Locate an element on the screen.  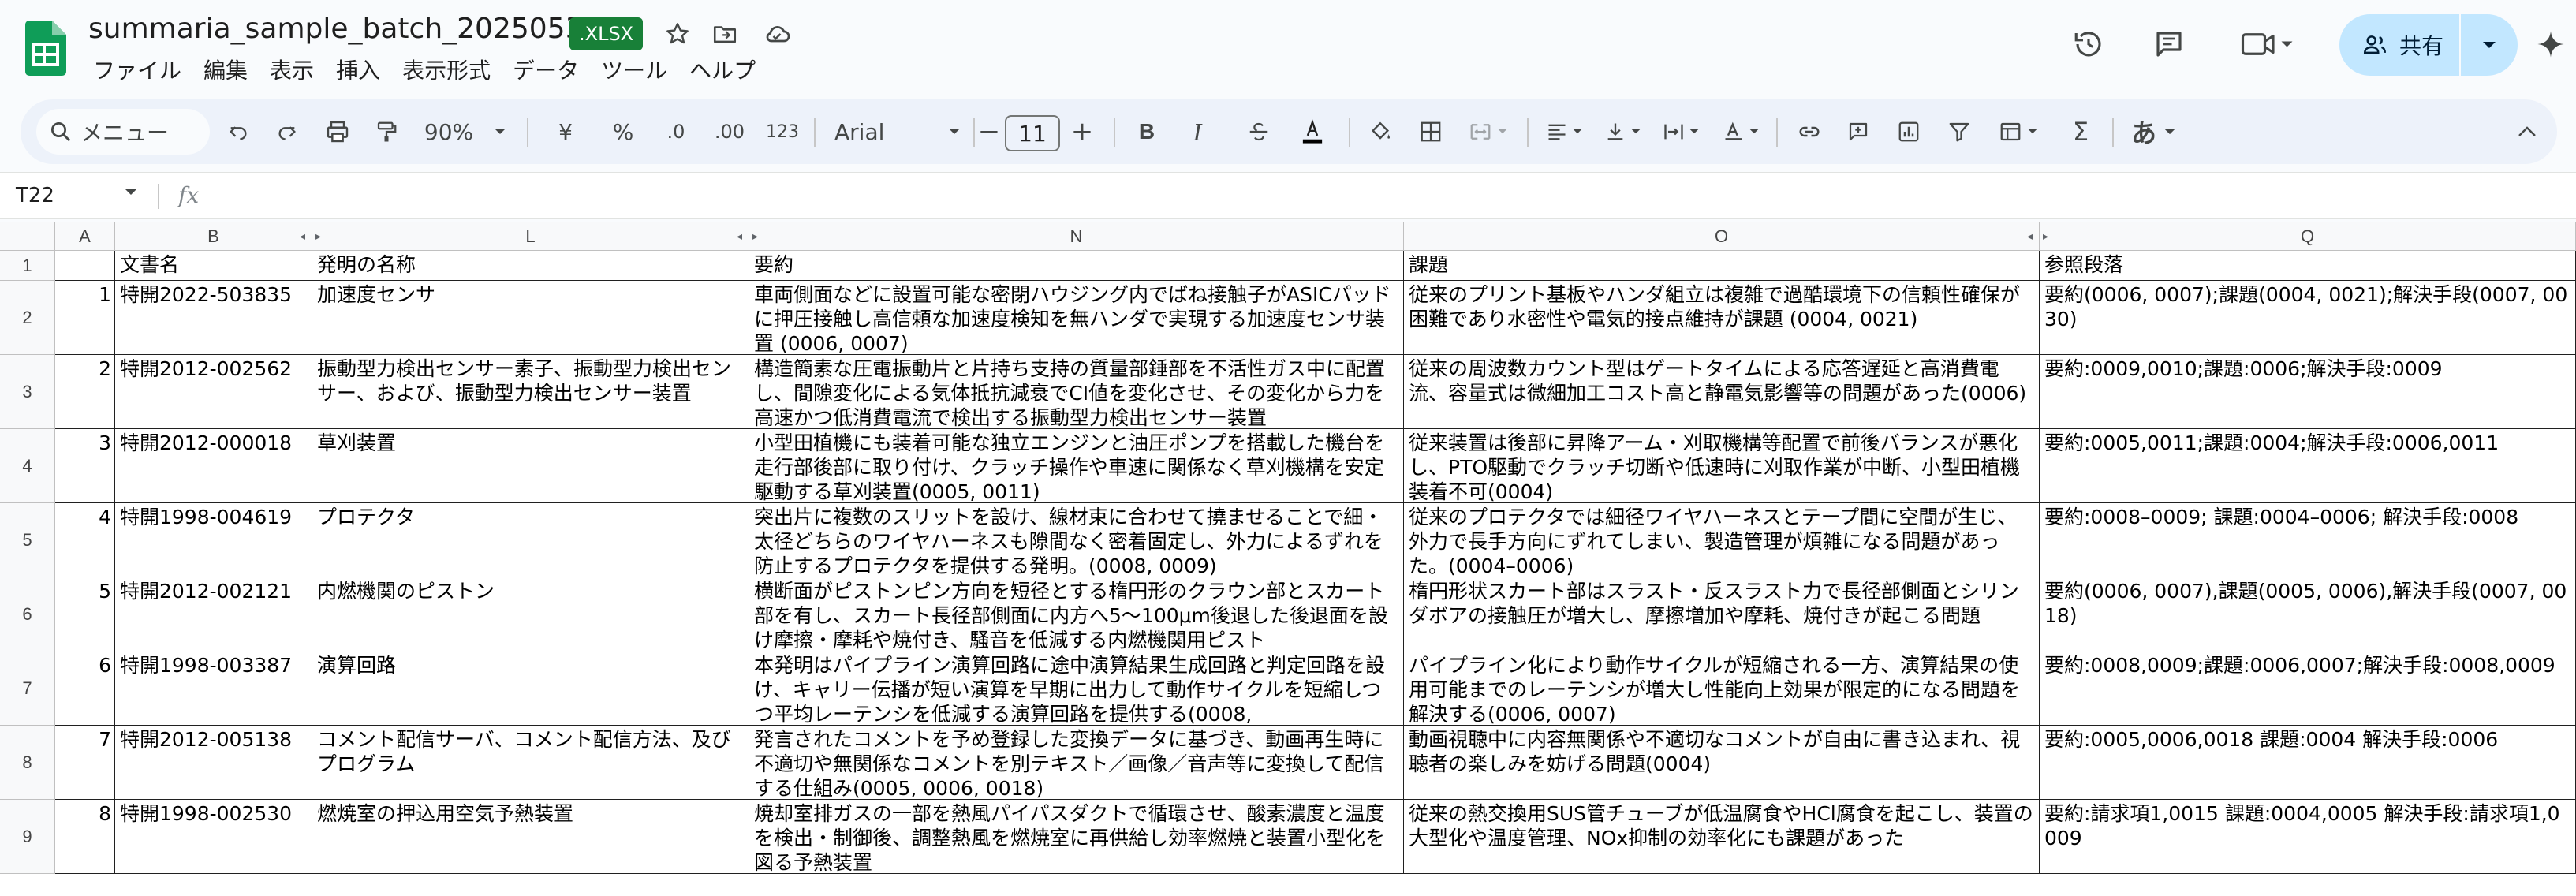
header-cell-issue: 課題 is located at coordinates (1722, 266).